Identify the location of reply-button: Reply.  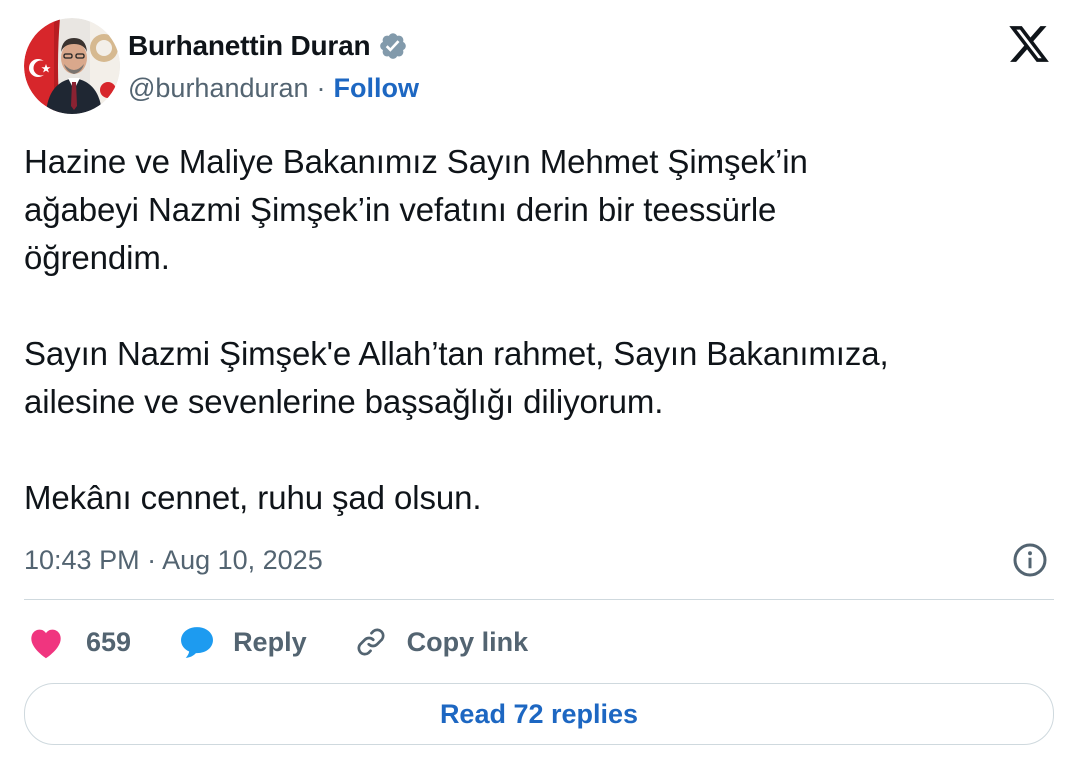
(241, 642).